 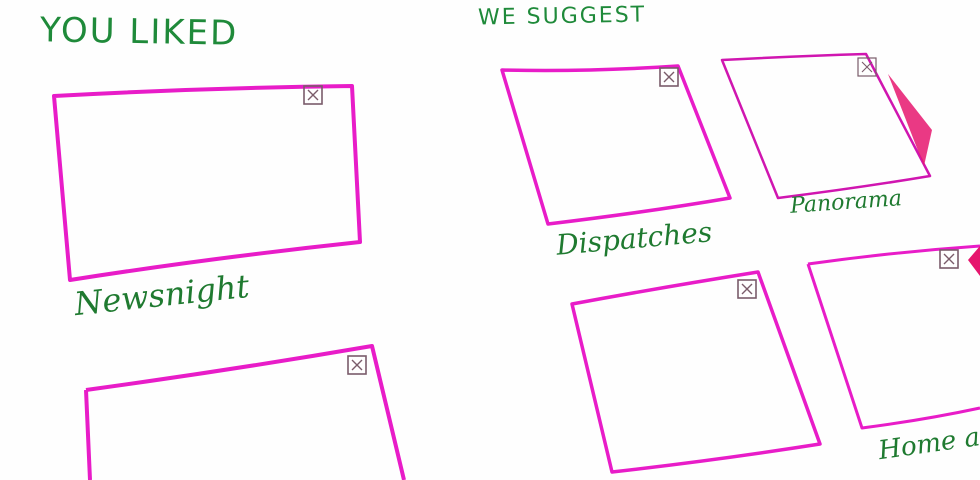 I want to click on suggested-card-dispatches, so click(x=618, y=149).